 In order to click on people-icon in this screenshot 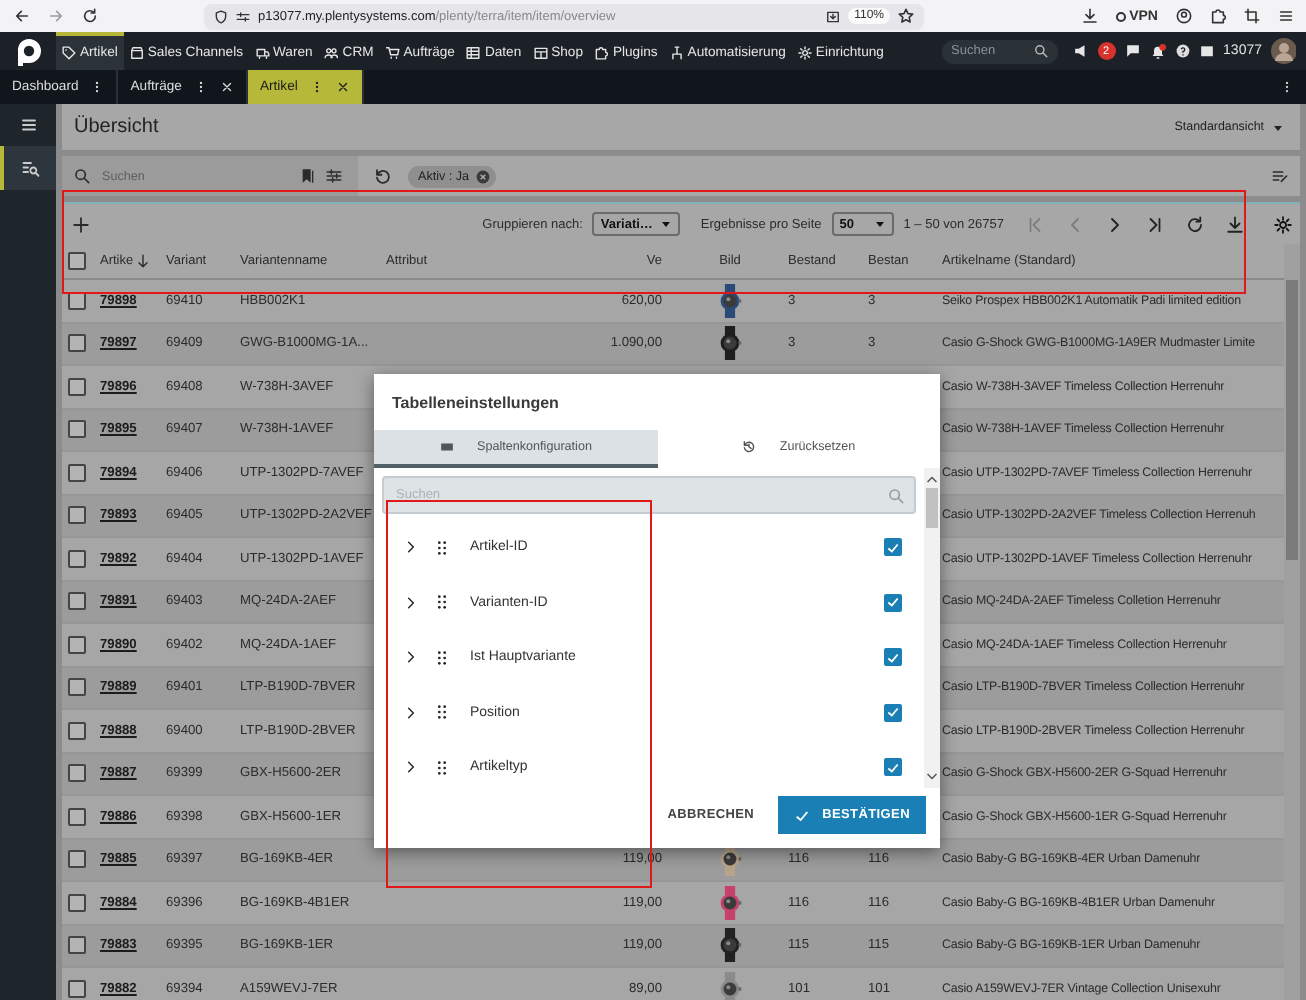, I will do `click(331, 53)`.